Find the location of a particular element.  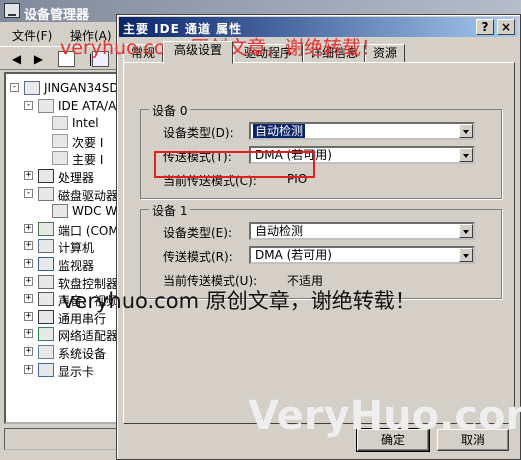

tab-strip: 常规 高级设置 驱动程序 详细信息 资源 is located at coordinates (319, 52).